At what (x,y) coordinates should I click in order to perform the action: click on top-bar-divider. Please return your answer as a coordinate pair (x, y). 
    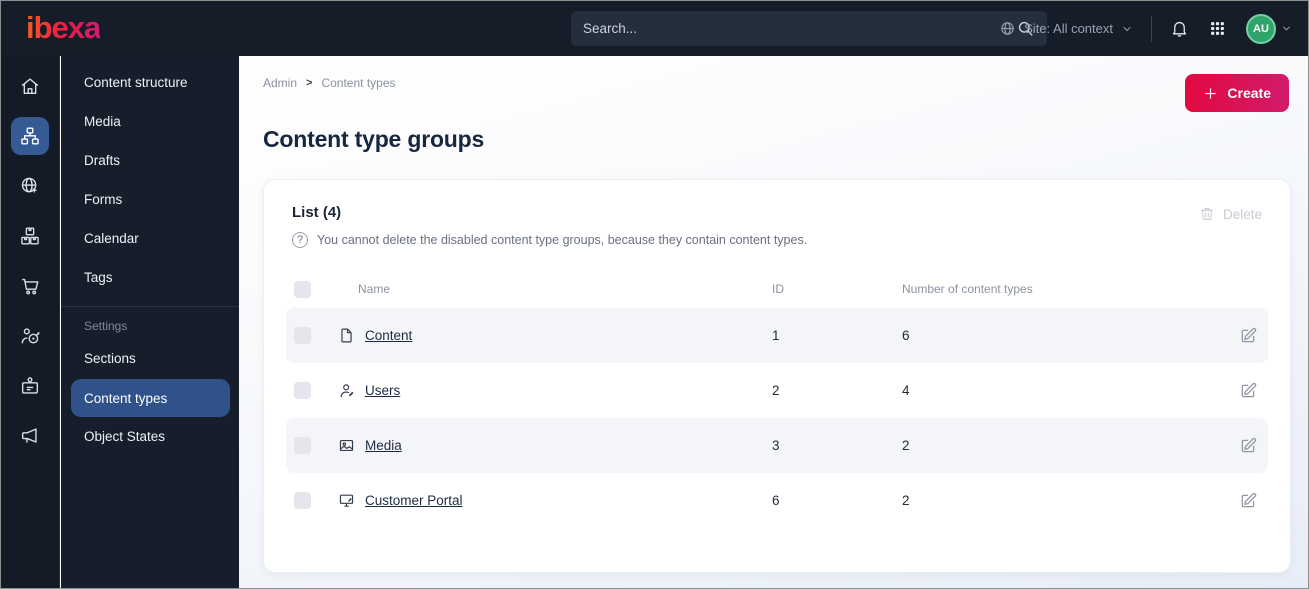
    Looking at the image, I should click on (1151, 28).